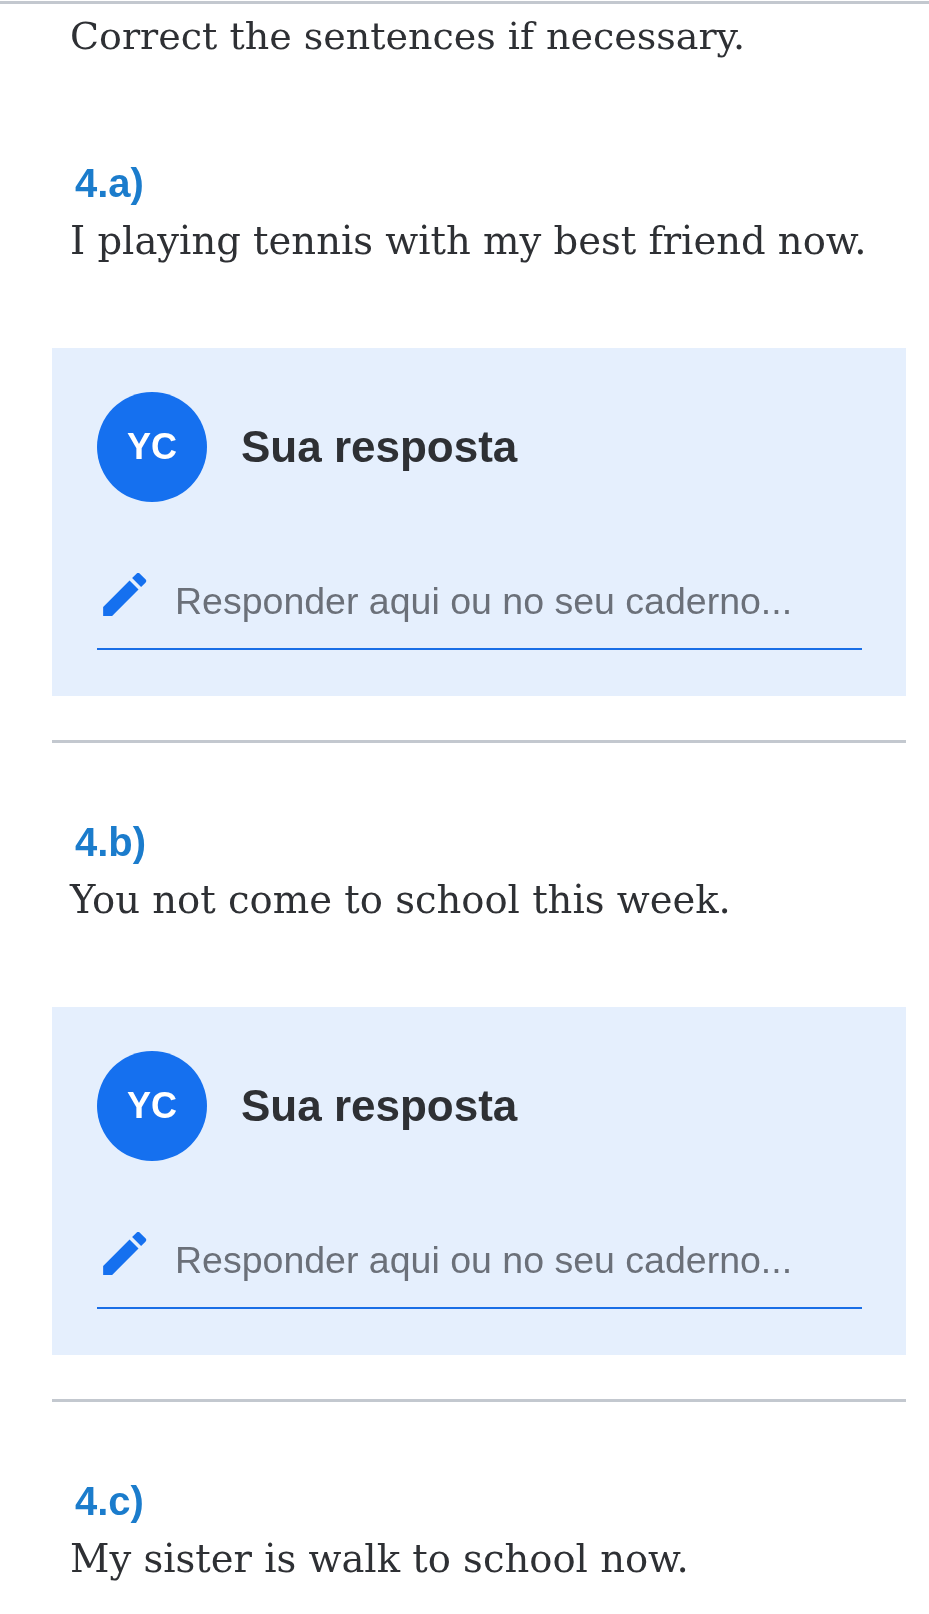 The height and width of the screenshot is (1614, 929). What do you see at coordinates (109, 183) in the screenshot?
I see `question-number: 4.a)` at bounding box center [109, 183].